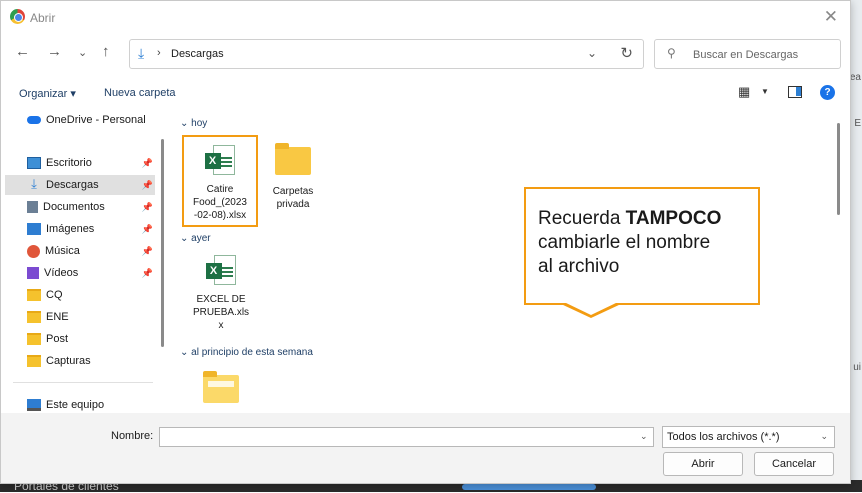  I want to click on cancel-button: Cancelar, so click(794, 464).